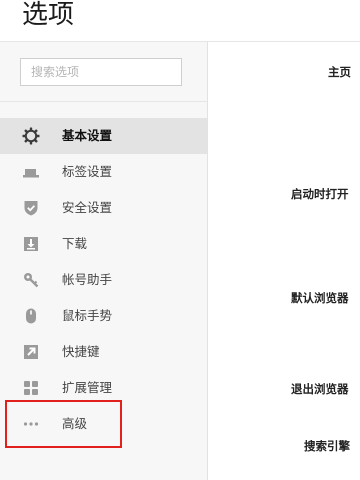 This screenshot has width=360, height=480. What do you see at coordinates (31, 244) in the screenshot?
I see `download-icon` at bounding box center [31, 244].